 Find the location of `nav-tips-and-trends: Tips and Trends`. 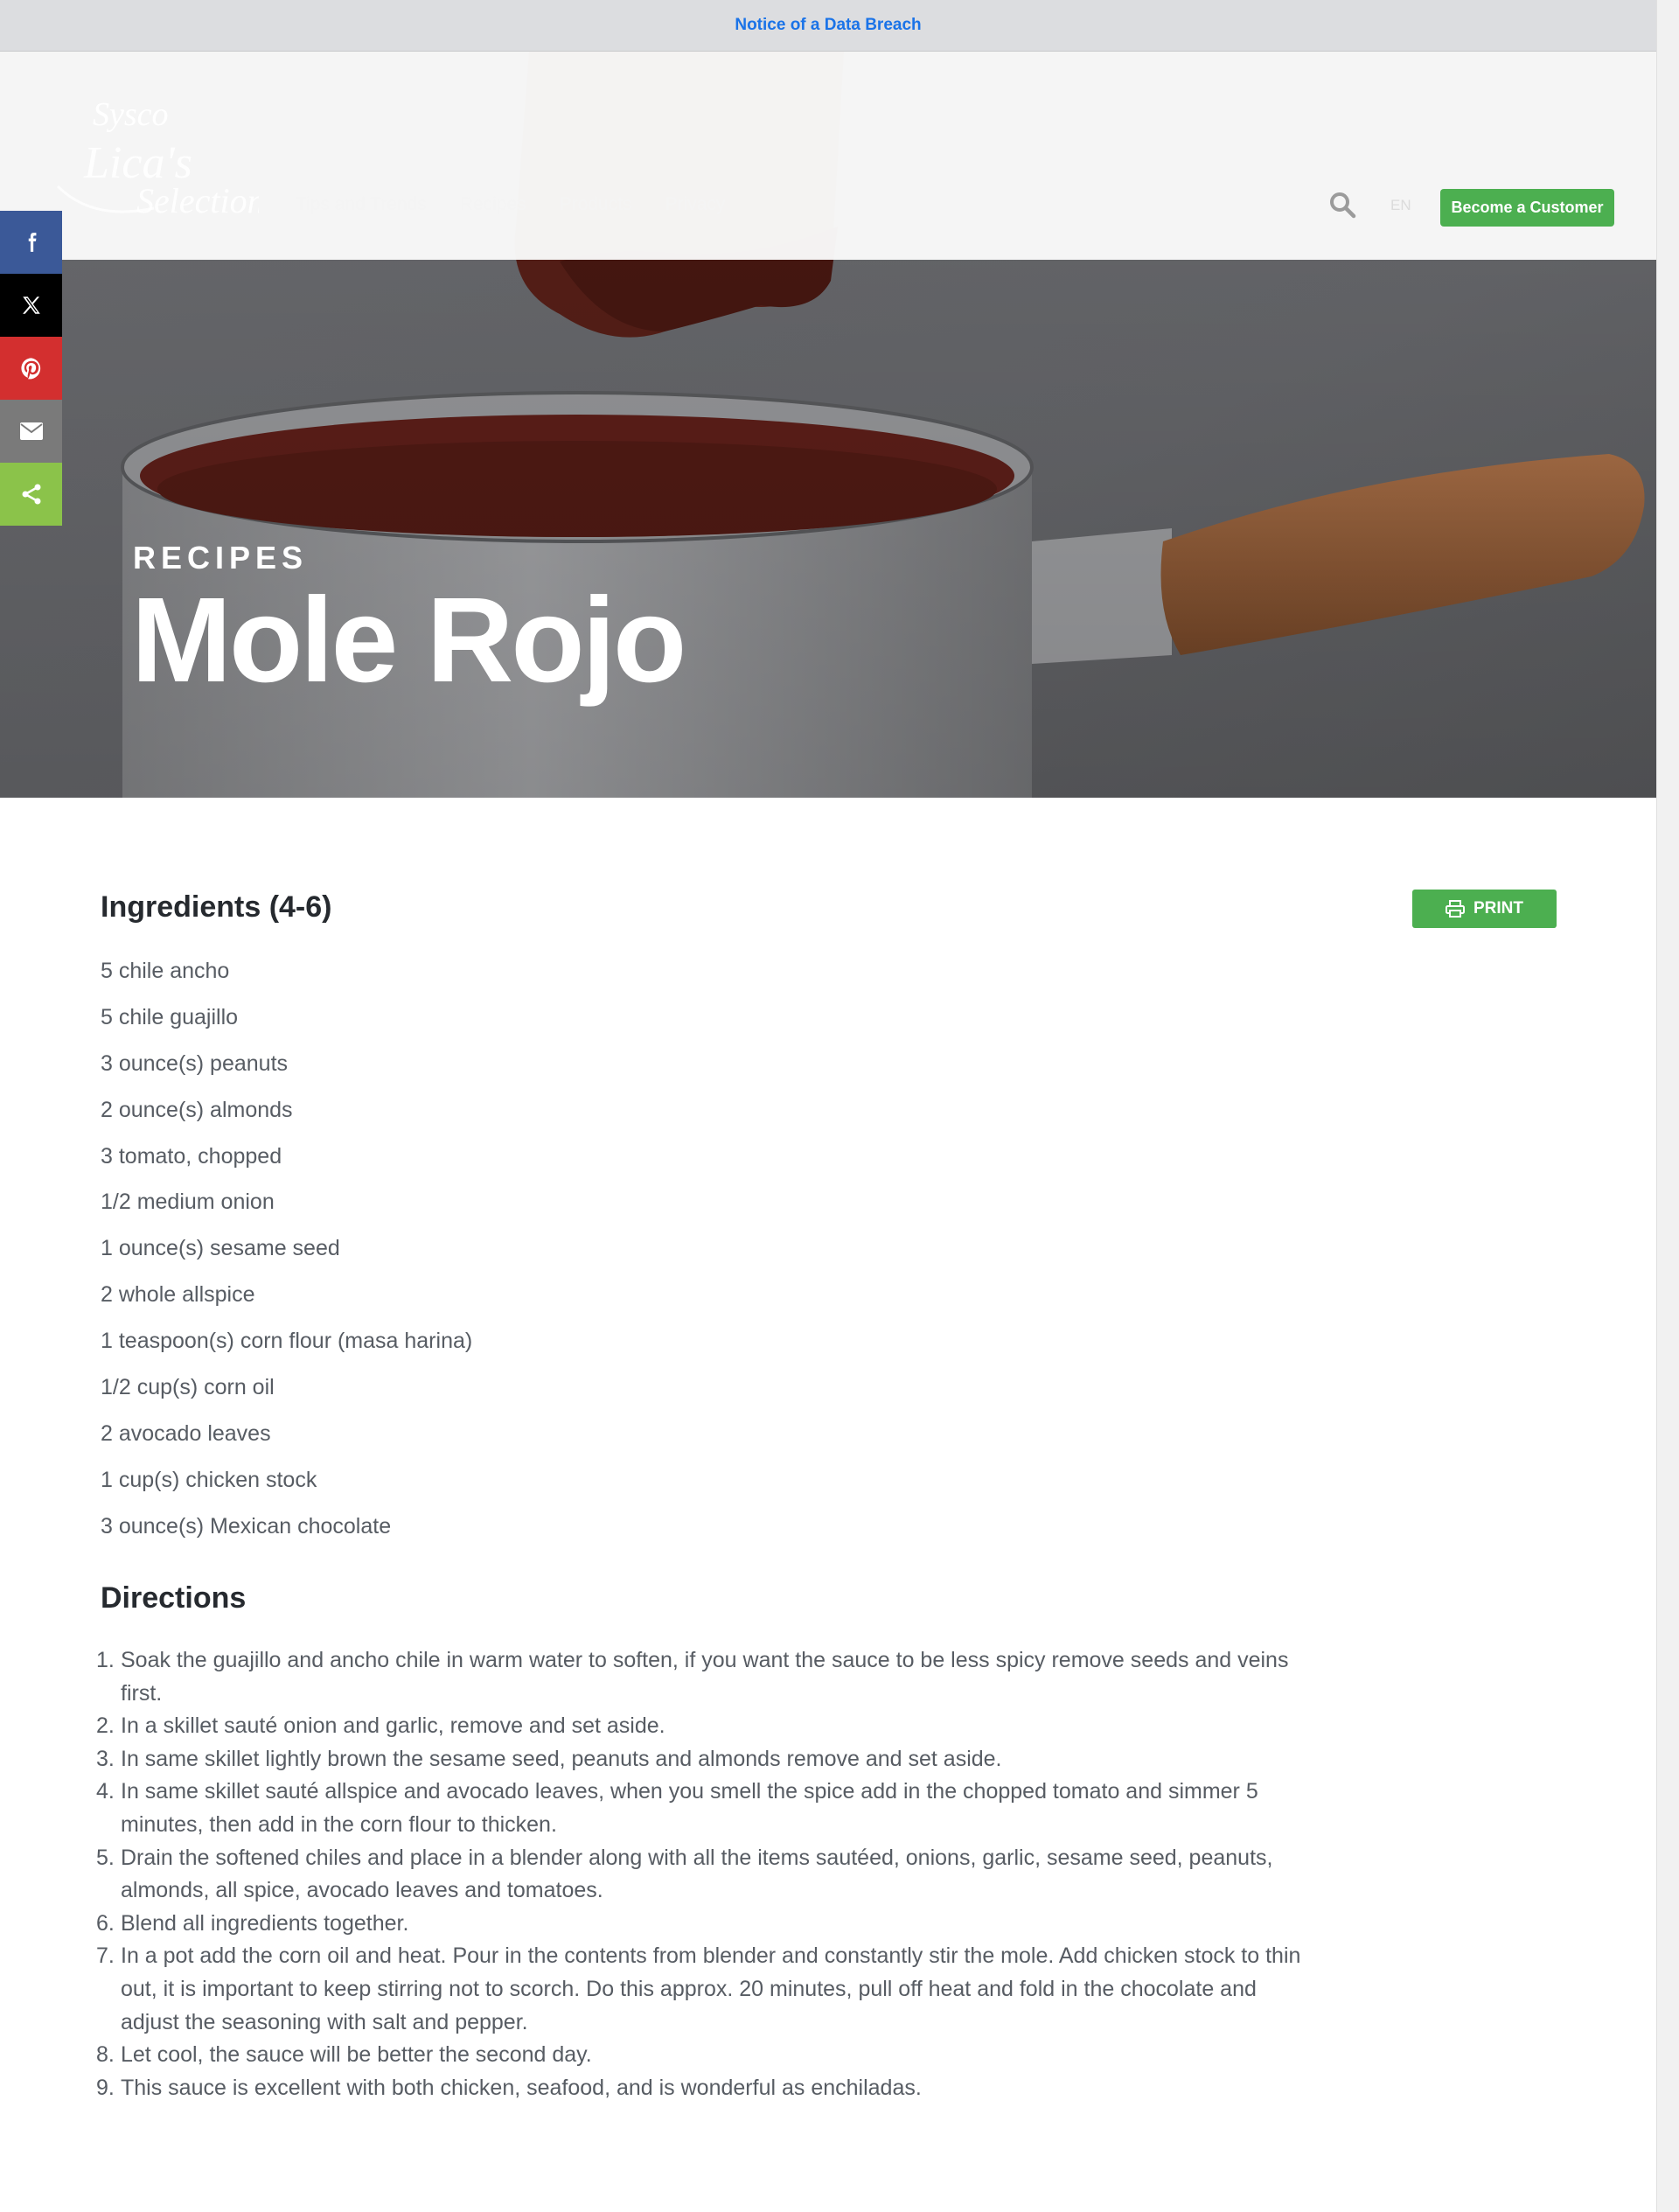

nav-tips-and-trends: Tips and Trends is located at coordinates (361, 204).